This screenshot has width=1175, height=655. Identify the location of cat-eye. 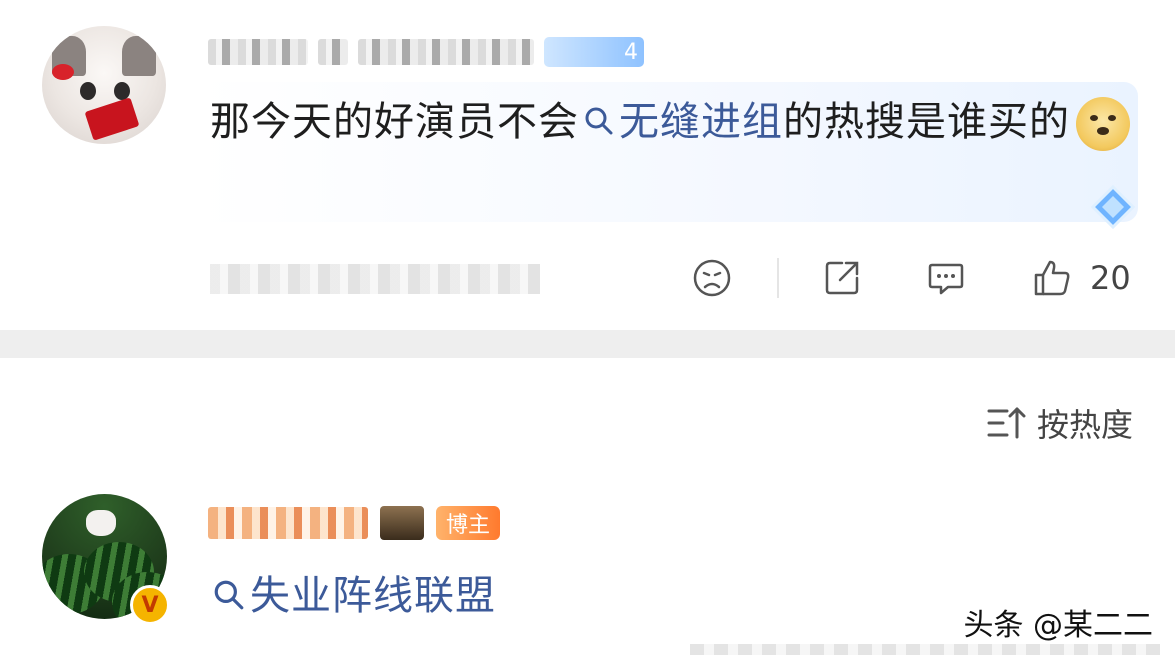
(88, 91).